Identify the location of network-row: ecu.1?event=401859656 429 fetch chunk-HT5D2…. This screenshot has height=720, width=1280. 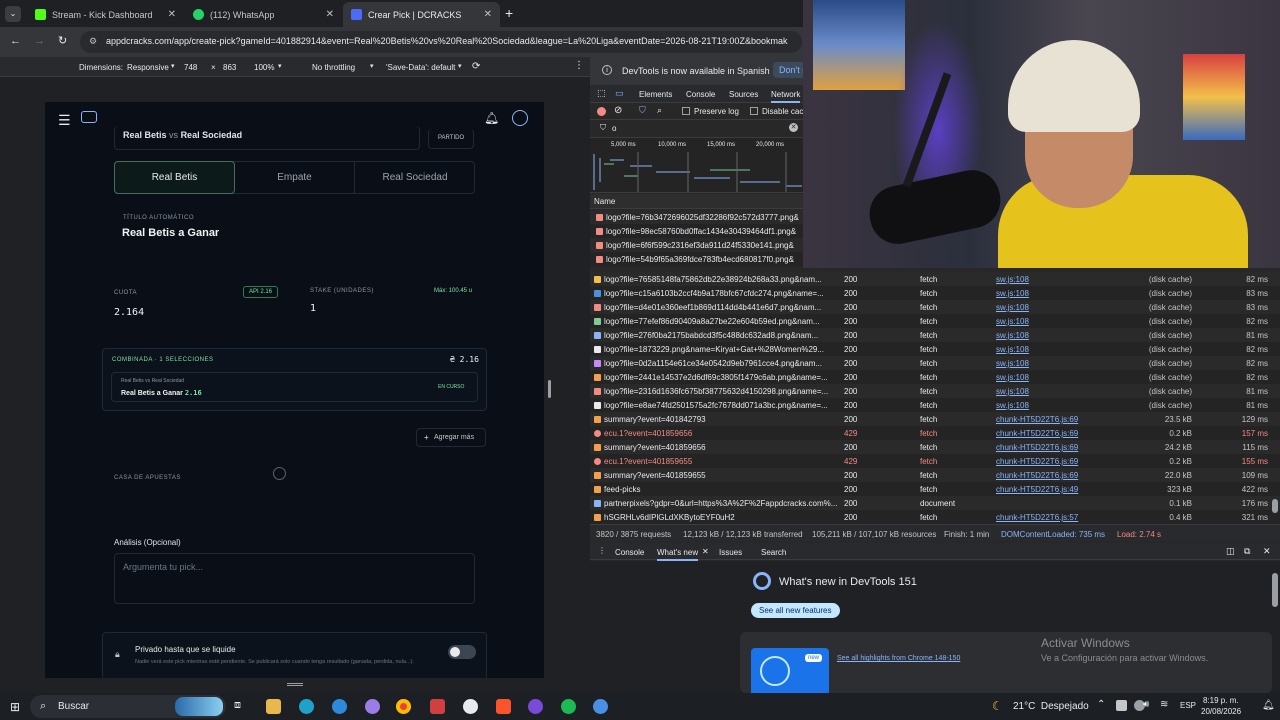
(935, 433).